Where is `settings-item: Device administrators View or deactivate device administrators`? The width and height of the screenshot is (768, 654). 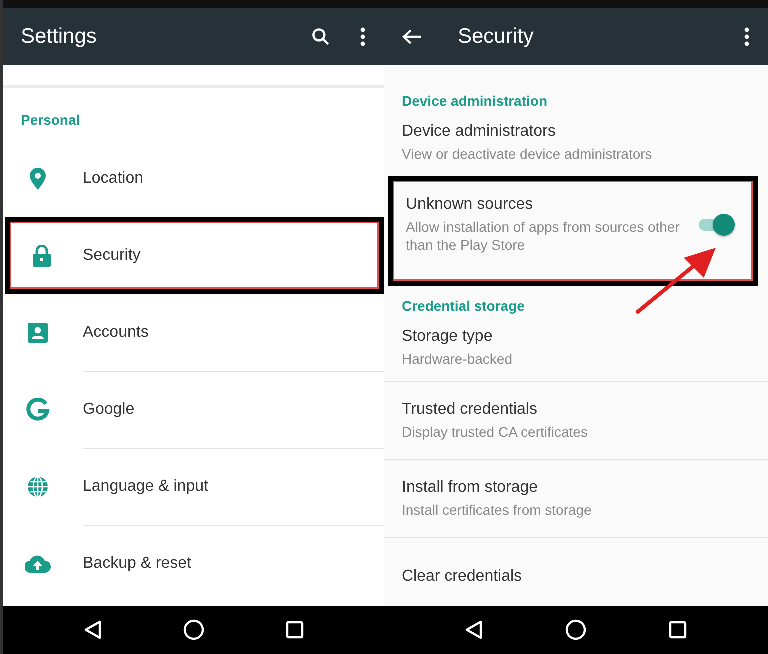
settings-item: Device administrators View or deactivate device administrators is located at coordinates (576, 142).